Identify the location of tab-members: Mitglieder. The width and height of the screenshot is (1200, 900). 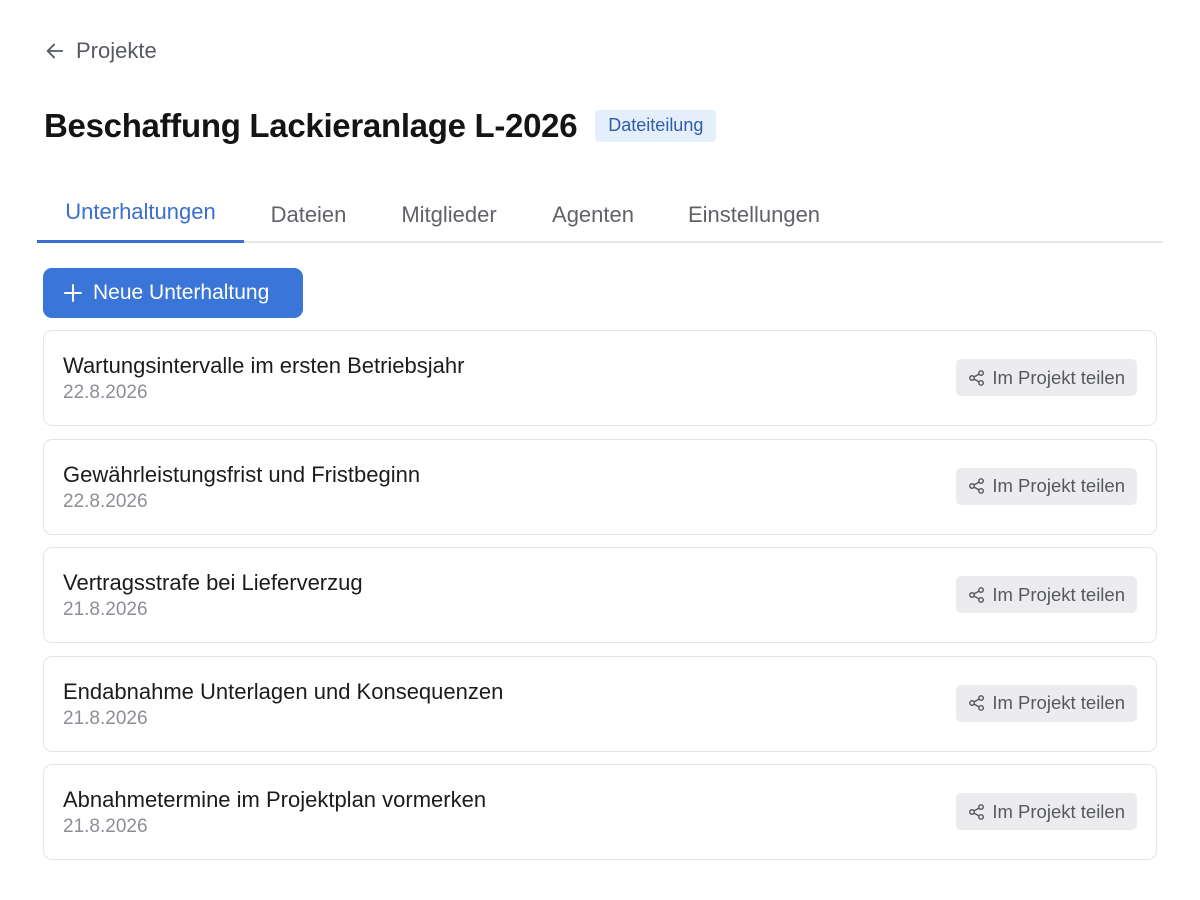
(449, 215).